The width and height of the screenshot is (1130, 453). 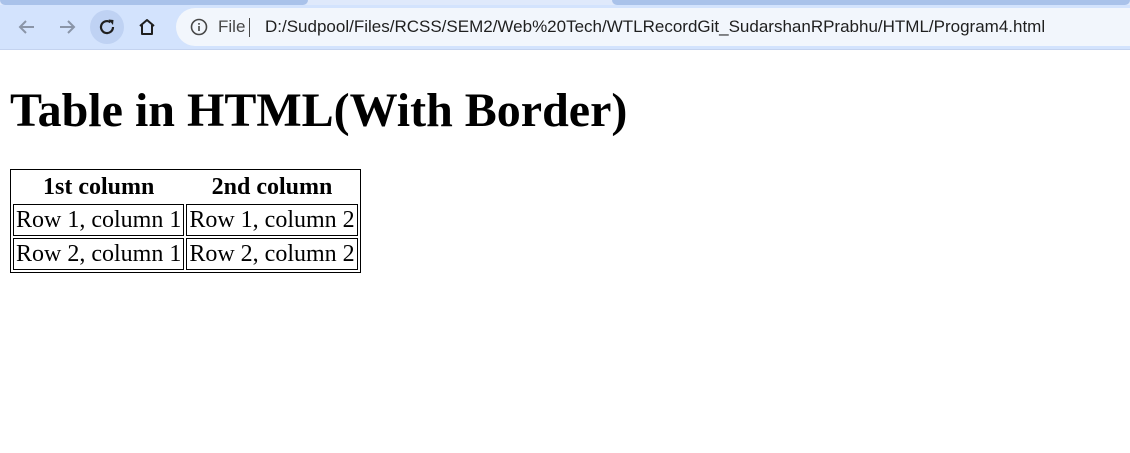 I want to click on arrow-right-icon, so click(x=68, y=27).